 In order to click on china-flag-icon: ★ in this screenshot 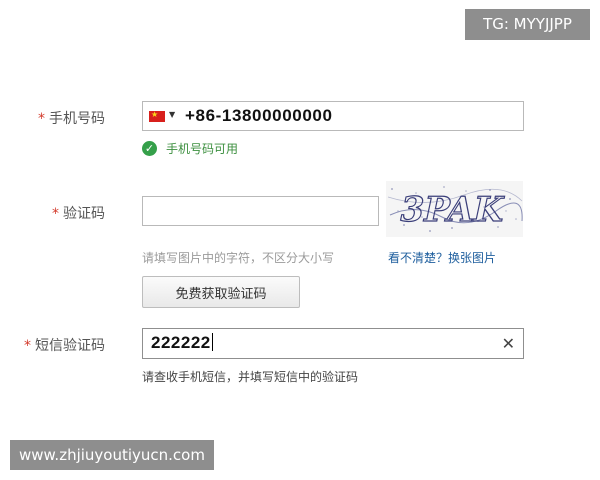, I will do `click(157, 116)`.